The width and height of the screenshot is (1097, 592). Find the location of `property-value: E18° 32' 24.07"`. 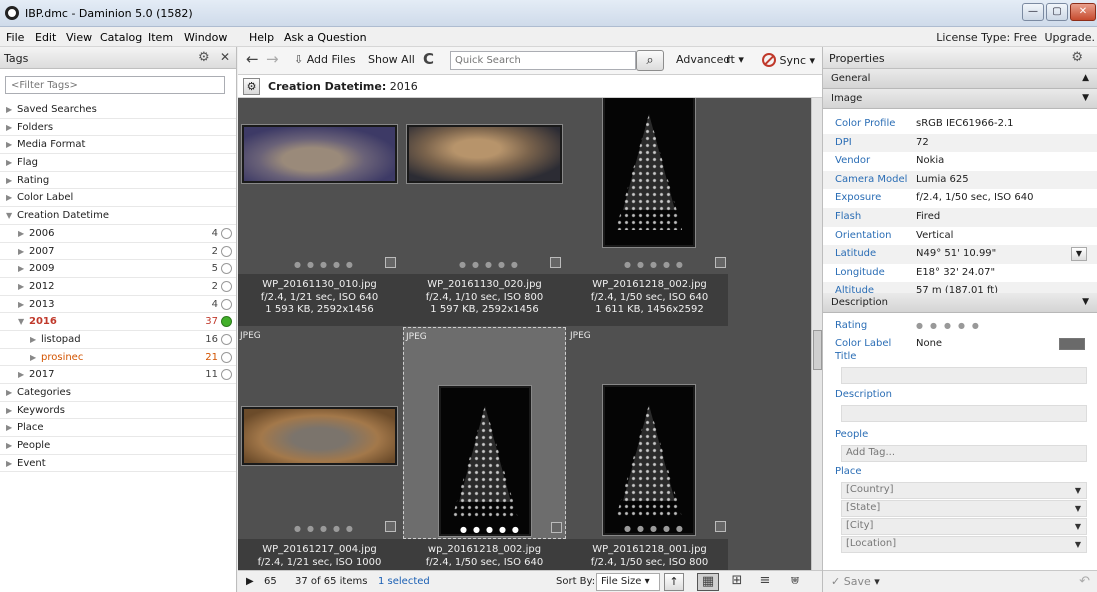

property-value: E18° 32' 24.07" is located at coordinates (955, 273).